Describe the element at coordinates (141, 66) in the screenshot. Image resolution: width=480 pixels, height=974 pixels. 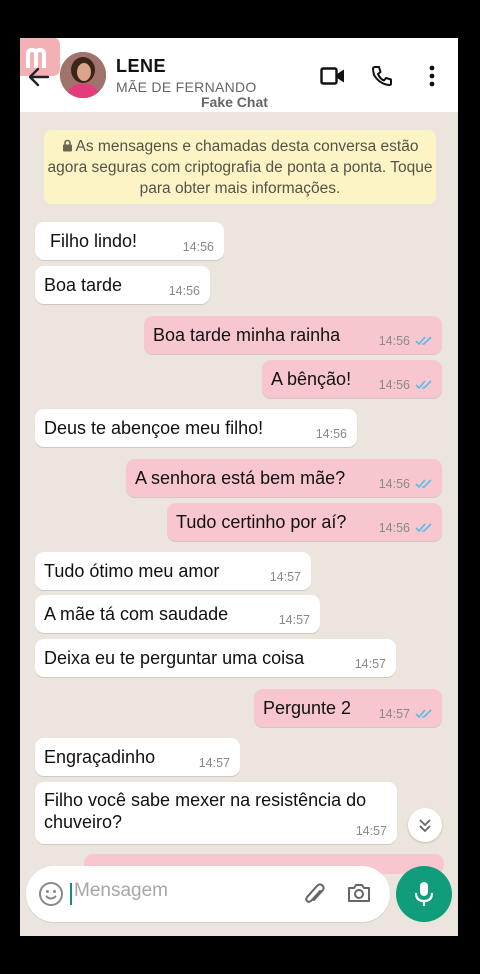
I see `contact-name: LENE` at that location.